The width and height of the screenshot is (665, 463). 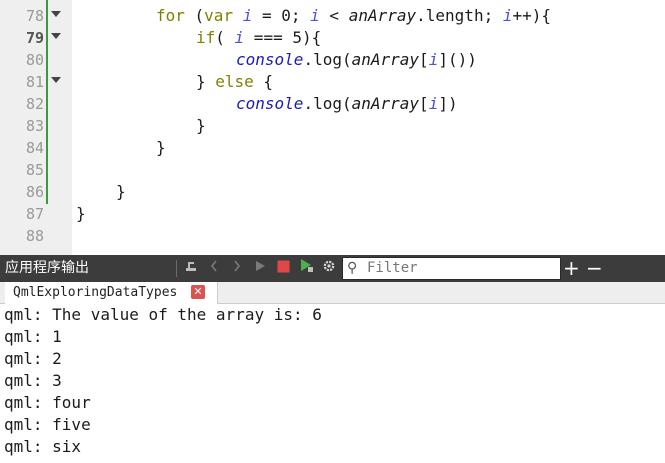 What do you see at coordinates (121, 192) in the screenshot?
I see `code-line-86: }` at bounding box center [121, 192].